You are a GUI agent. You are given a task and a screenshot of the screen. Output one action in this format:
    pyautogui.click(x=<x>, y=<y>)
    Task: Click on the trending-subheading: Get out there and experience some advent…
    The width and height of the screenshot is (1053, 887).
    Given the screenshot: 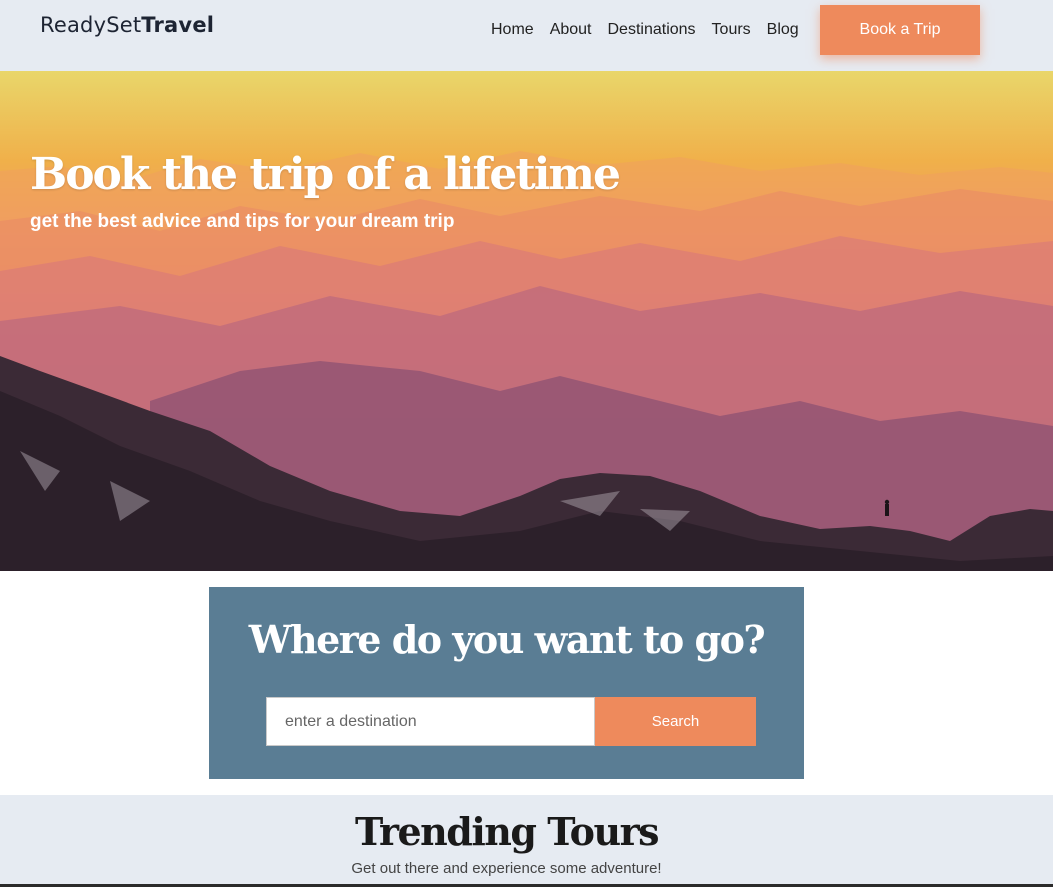 What is the action you would take?
    pyautogui.click(x=506, y=868)
    